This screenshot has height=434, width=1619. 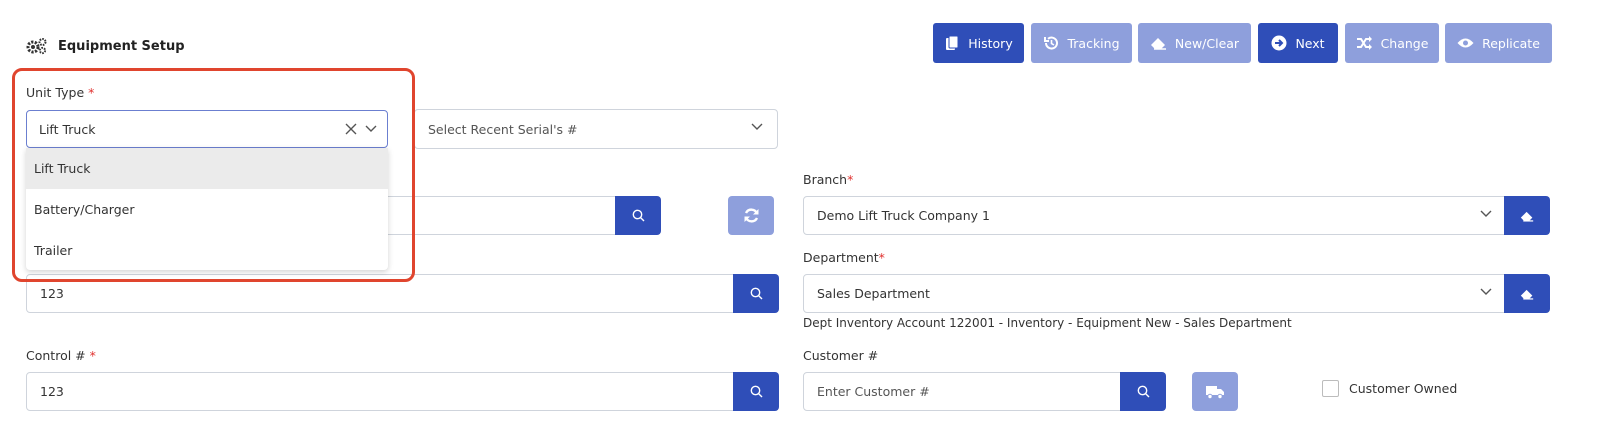 I want to click on customer-owned-label: Customer Owned, so click(x=1403, y=388).